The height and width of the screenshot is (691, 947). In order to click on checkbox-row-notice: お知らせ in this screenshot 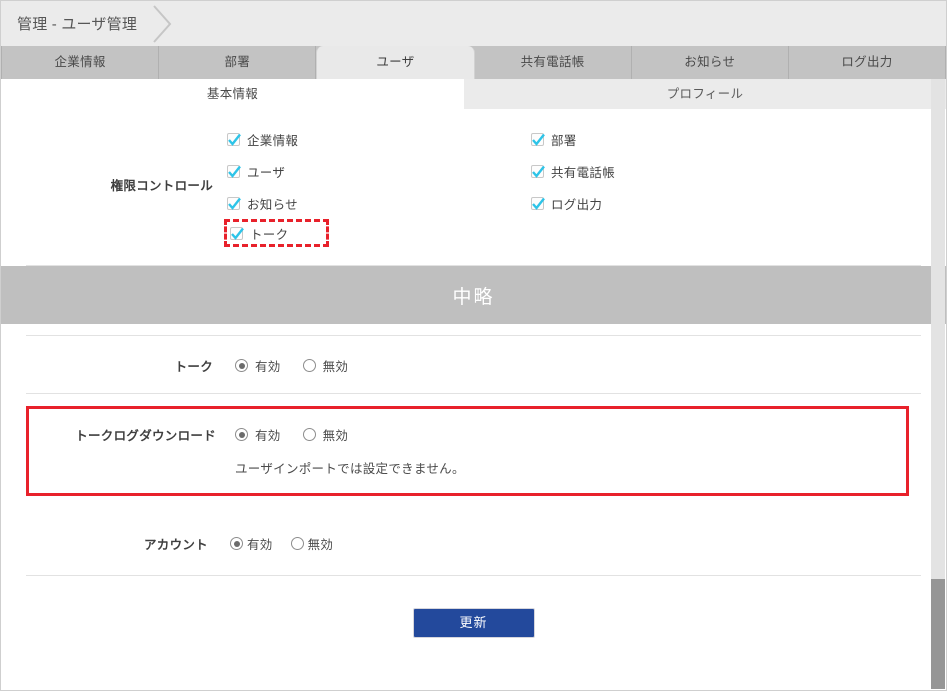, I will do `click(379, 203)`.